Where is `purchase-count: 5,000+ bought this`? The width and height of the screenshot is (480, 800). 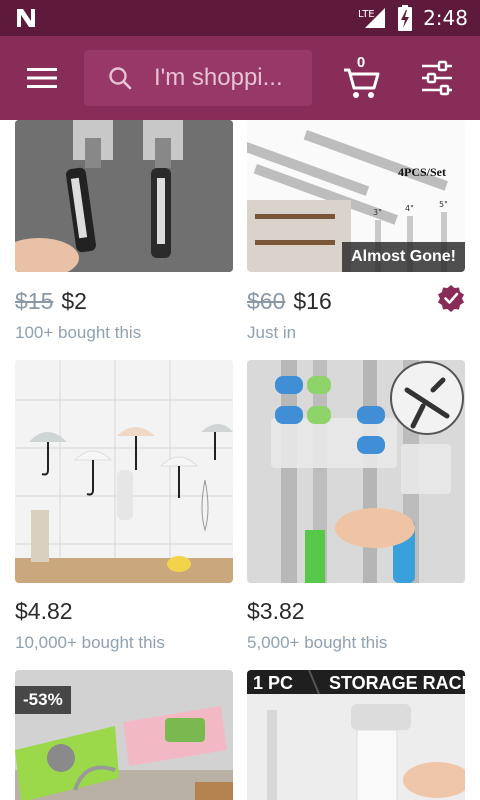 purchase-count: 5,000+ bought this is located at coordinates (317, 642).